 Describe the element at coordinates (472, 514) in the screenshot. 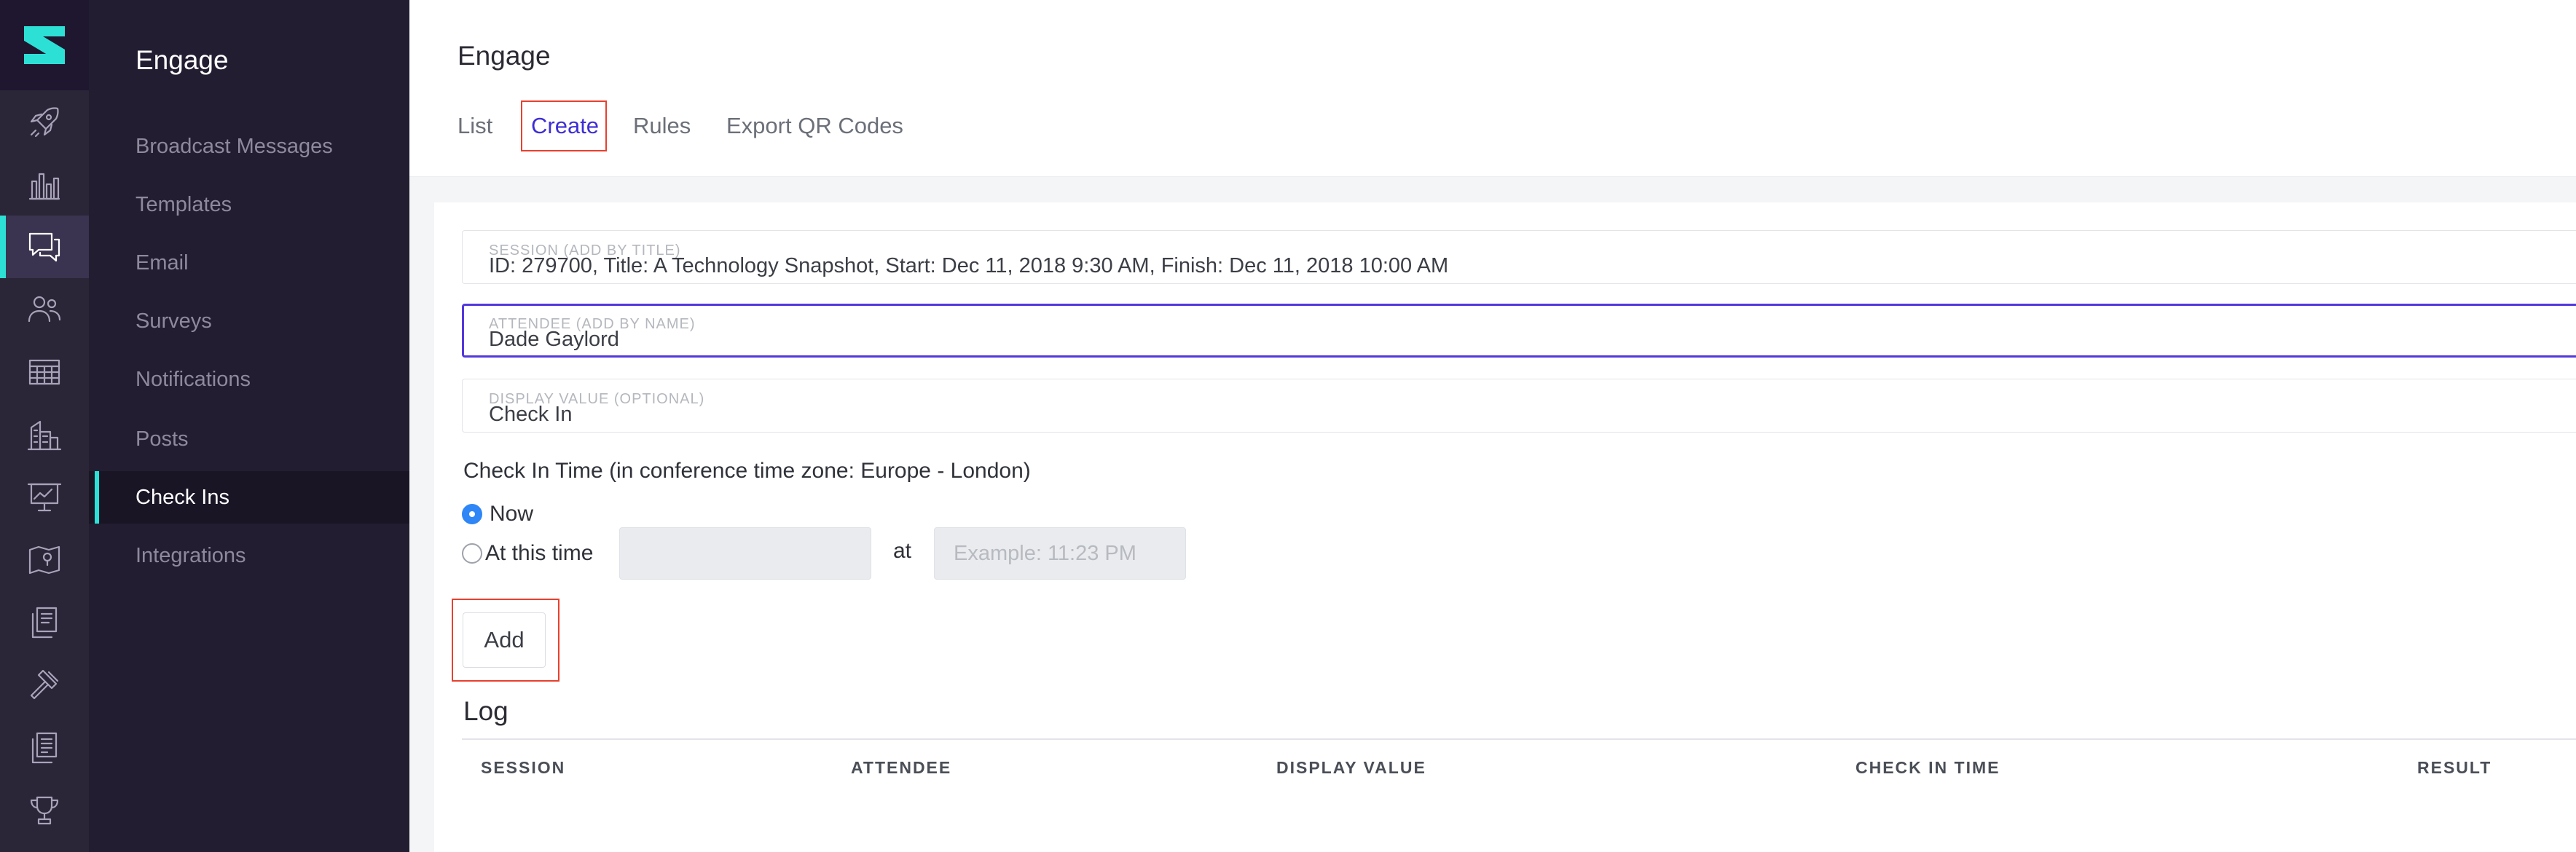

I see `now-radio` at that location.